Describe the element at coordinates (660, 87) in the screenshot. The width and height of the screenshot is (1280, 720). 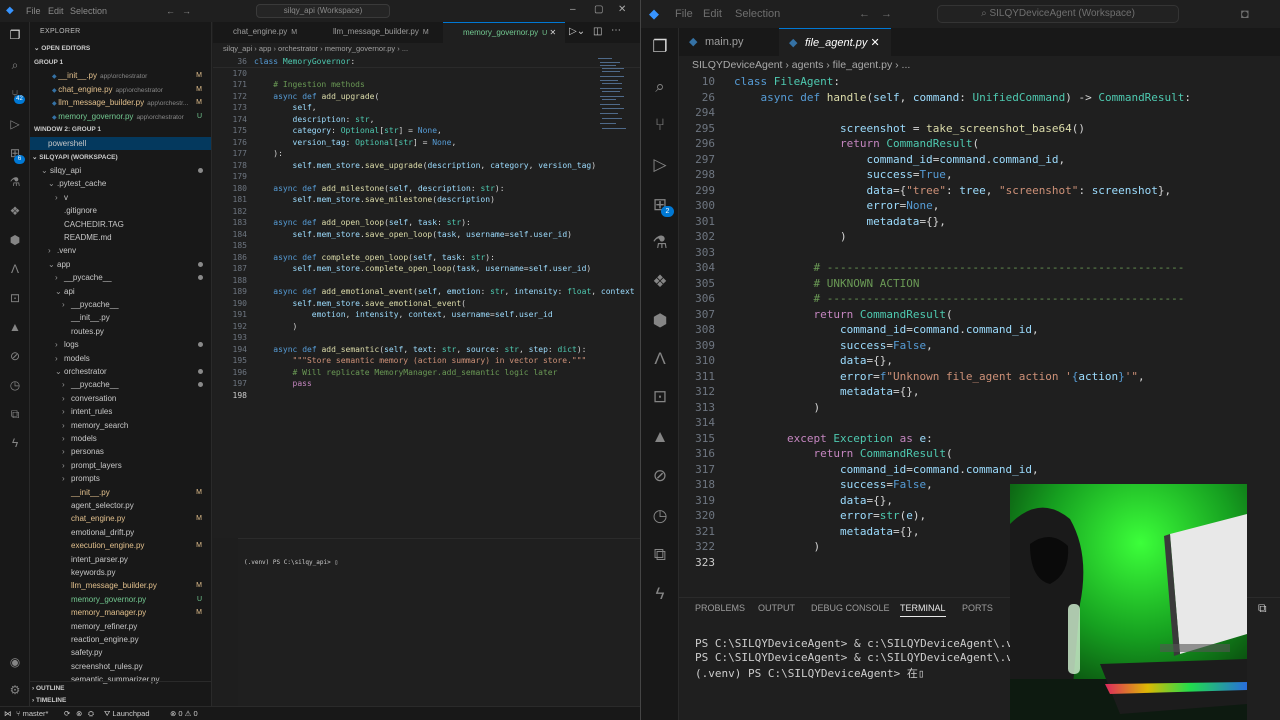
I see `search-icon: ⌕` at that location.